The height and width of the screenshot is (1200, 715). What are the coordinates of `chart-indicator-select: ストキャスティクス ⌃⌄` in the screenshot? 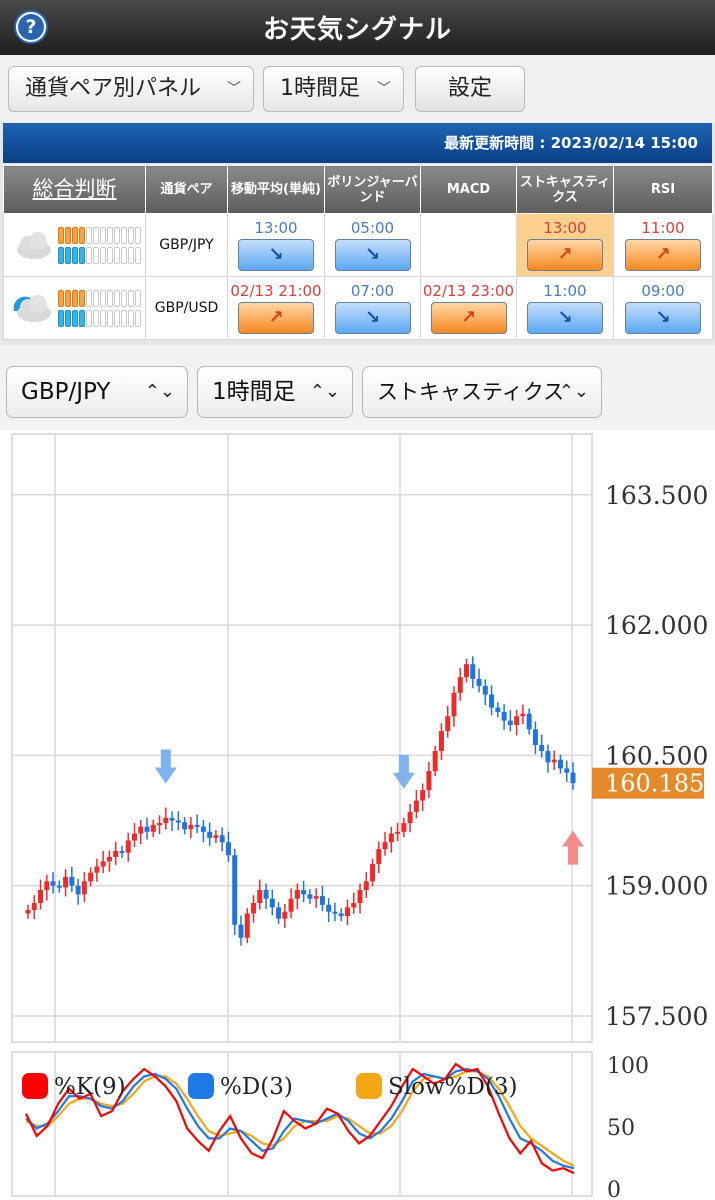 It's located at (482, 392).